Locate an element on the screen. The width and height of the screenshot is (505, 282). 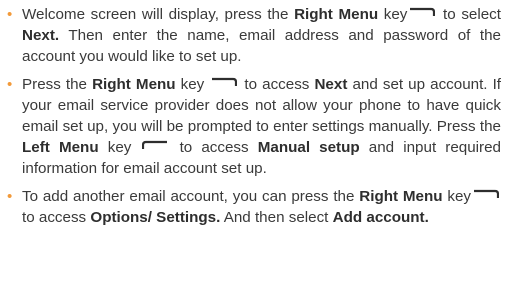
text: Welcome screen will display, press the is located at coordinates (158, 14).